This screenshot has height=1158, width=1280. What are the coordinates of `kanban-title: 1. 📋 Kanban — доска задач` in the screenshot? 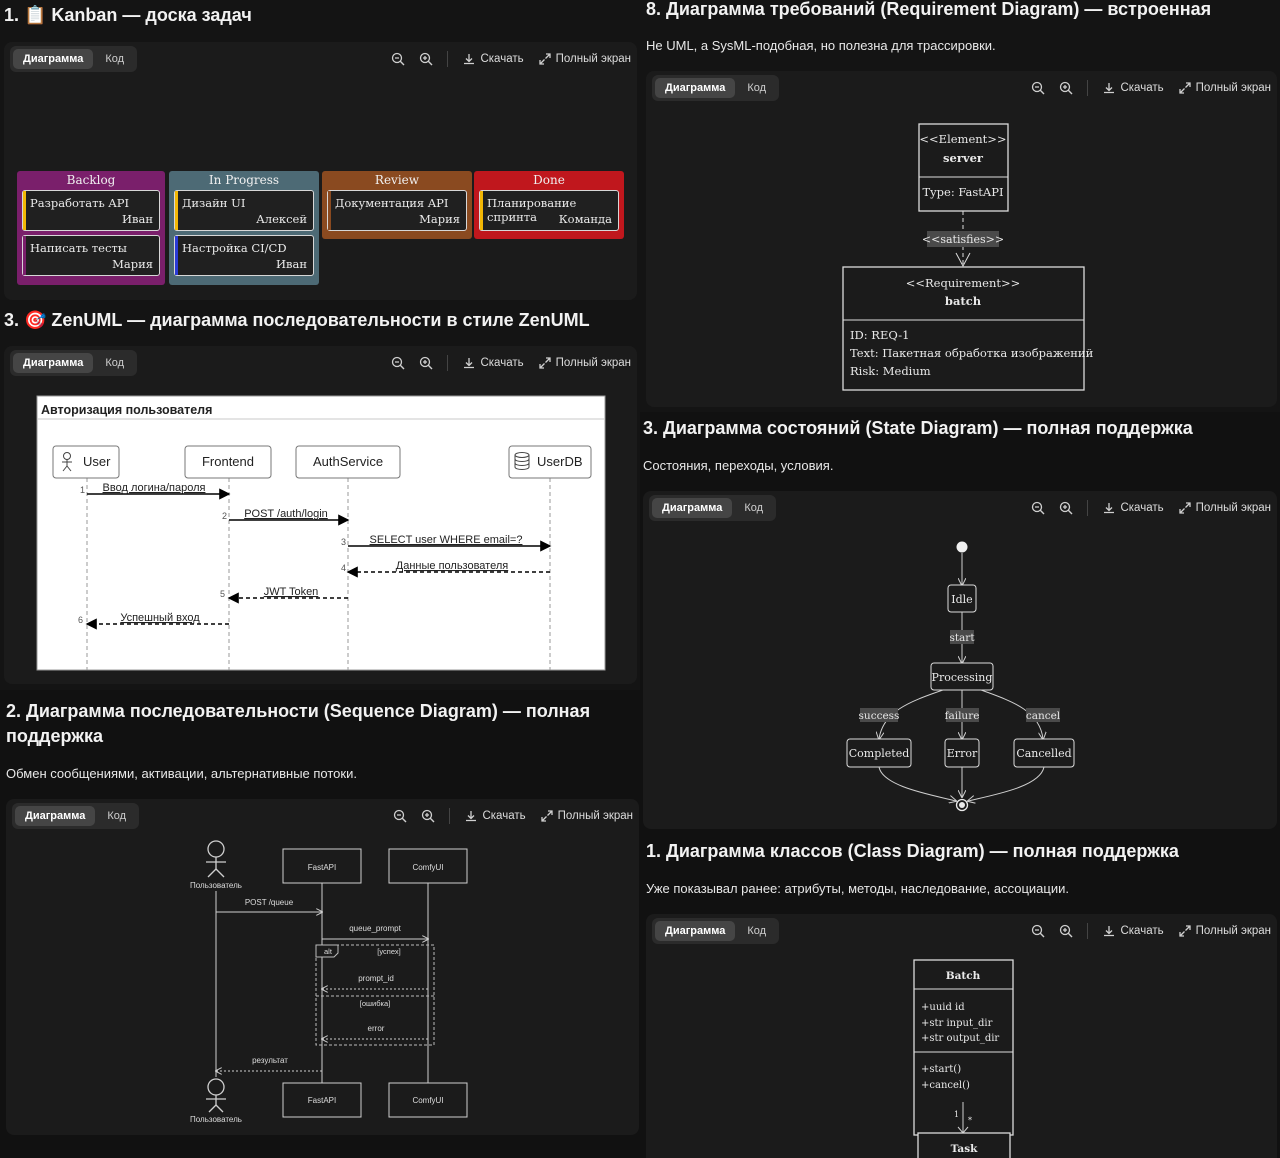 It's located at (128, 15).